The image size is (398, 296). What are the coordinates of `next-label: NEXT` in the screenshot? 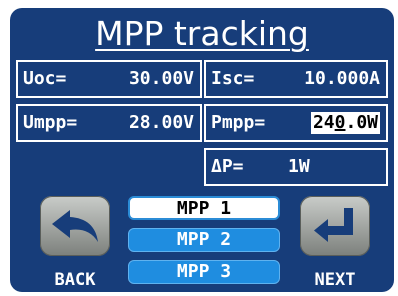 It's located at (335, 280).